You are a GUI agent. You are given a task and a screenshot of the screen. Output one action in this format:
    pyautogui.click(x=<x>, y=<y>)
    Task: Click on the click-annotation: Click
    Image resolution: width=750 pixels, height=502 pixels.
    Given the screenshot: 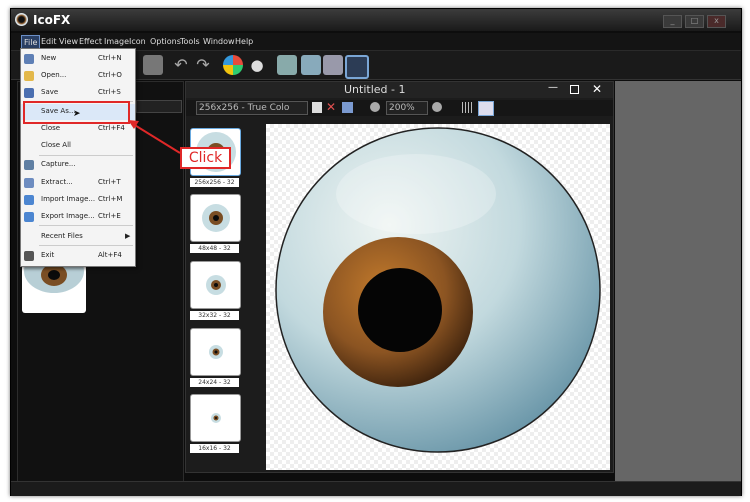 What is the action you would take?
    pyautogui.click(x=205, y=158)
    